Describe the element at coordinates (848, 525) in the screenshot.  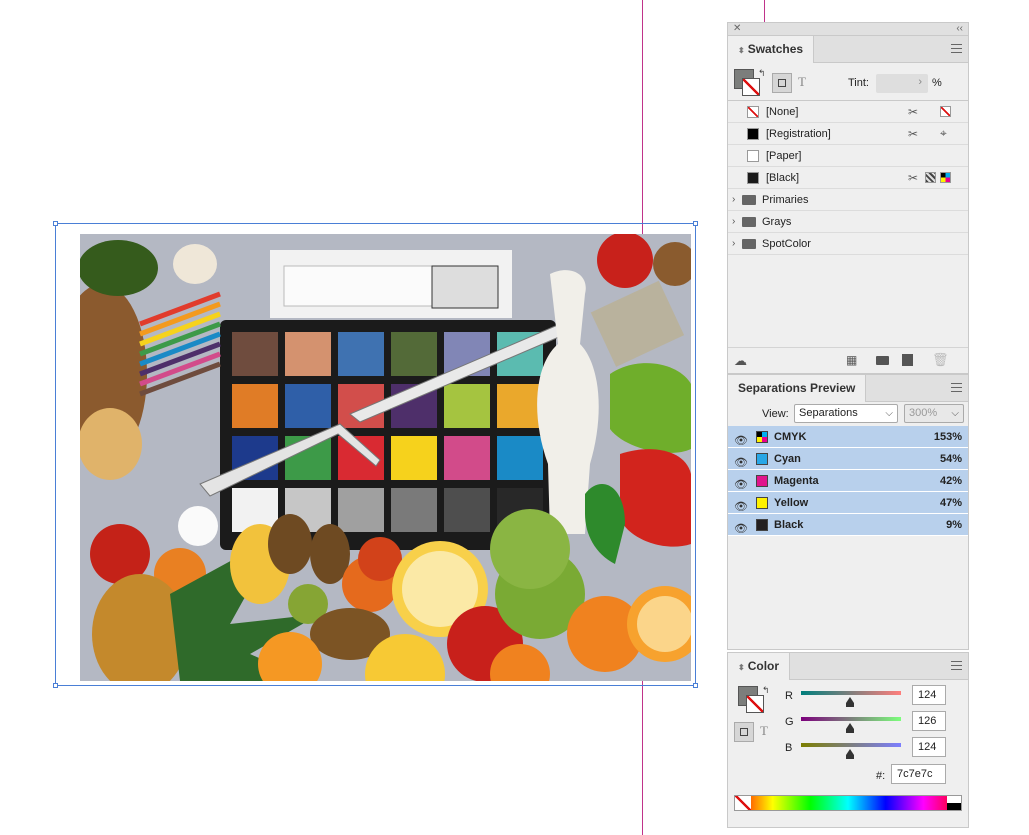
I see `ink-row-black: 👁 Black 9%` at that location.